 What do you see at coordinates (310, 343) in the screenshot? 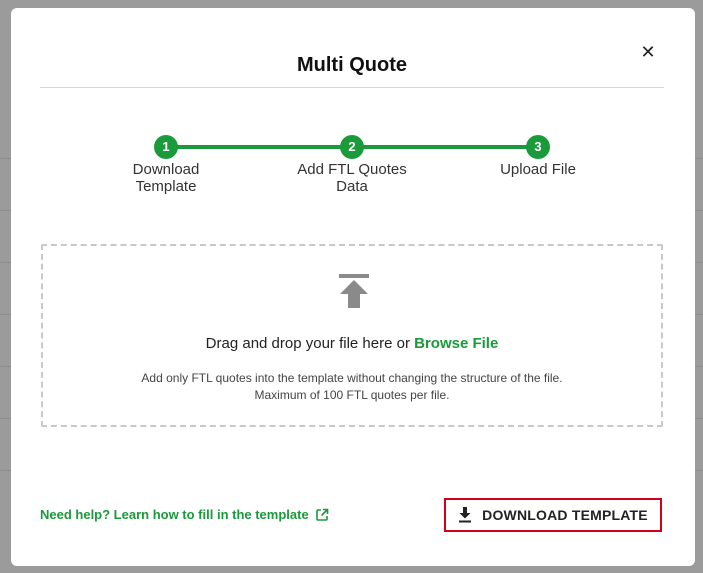
I see `drop-prompt-text: Drag and drop your file here or` at bounding box center [310, 343].